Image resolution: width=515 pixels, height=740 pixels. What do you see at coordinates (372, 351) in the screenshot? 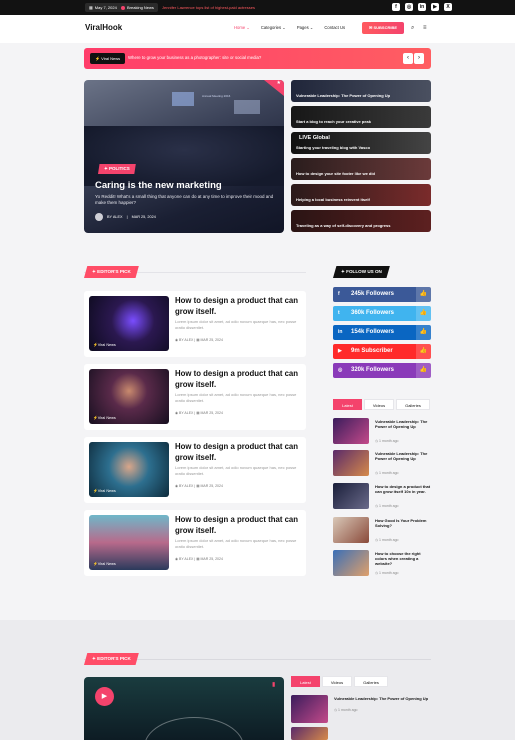
I see `follow-count: 9m Subscriber` at bounding box center [372, 351].